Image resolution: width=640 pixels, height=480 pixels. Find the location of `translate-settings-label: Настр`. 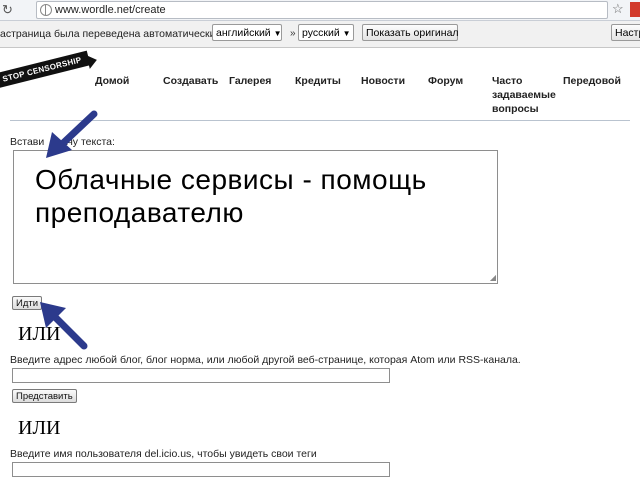

translate-settings-label: Настр is located at coordinates (627, 33).